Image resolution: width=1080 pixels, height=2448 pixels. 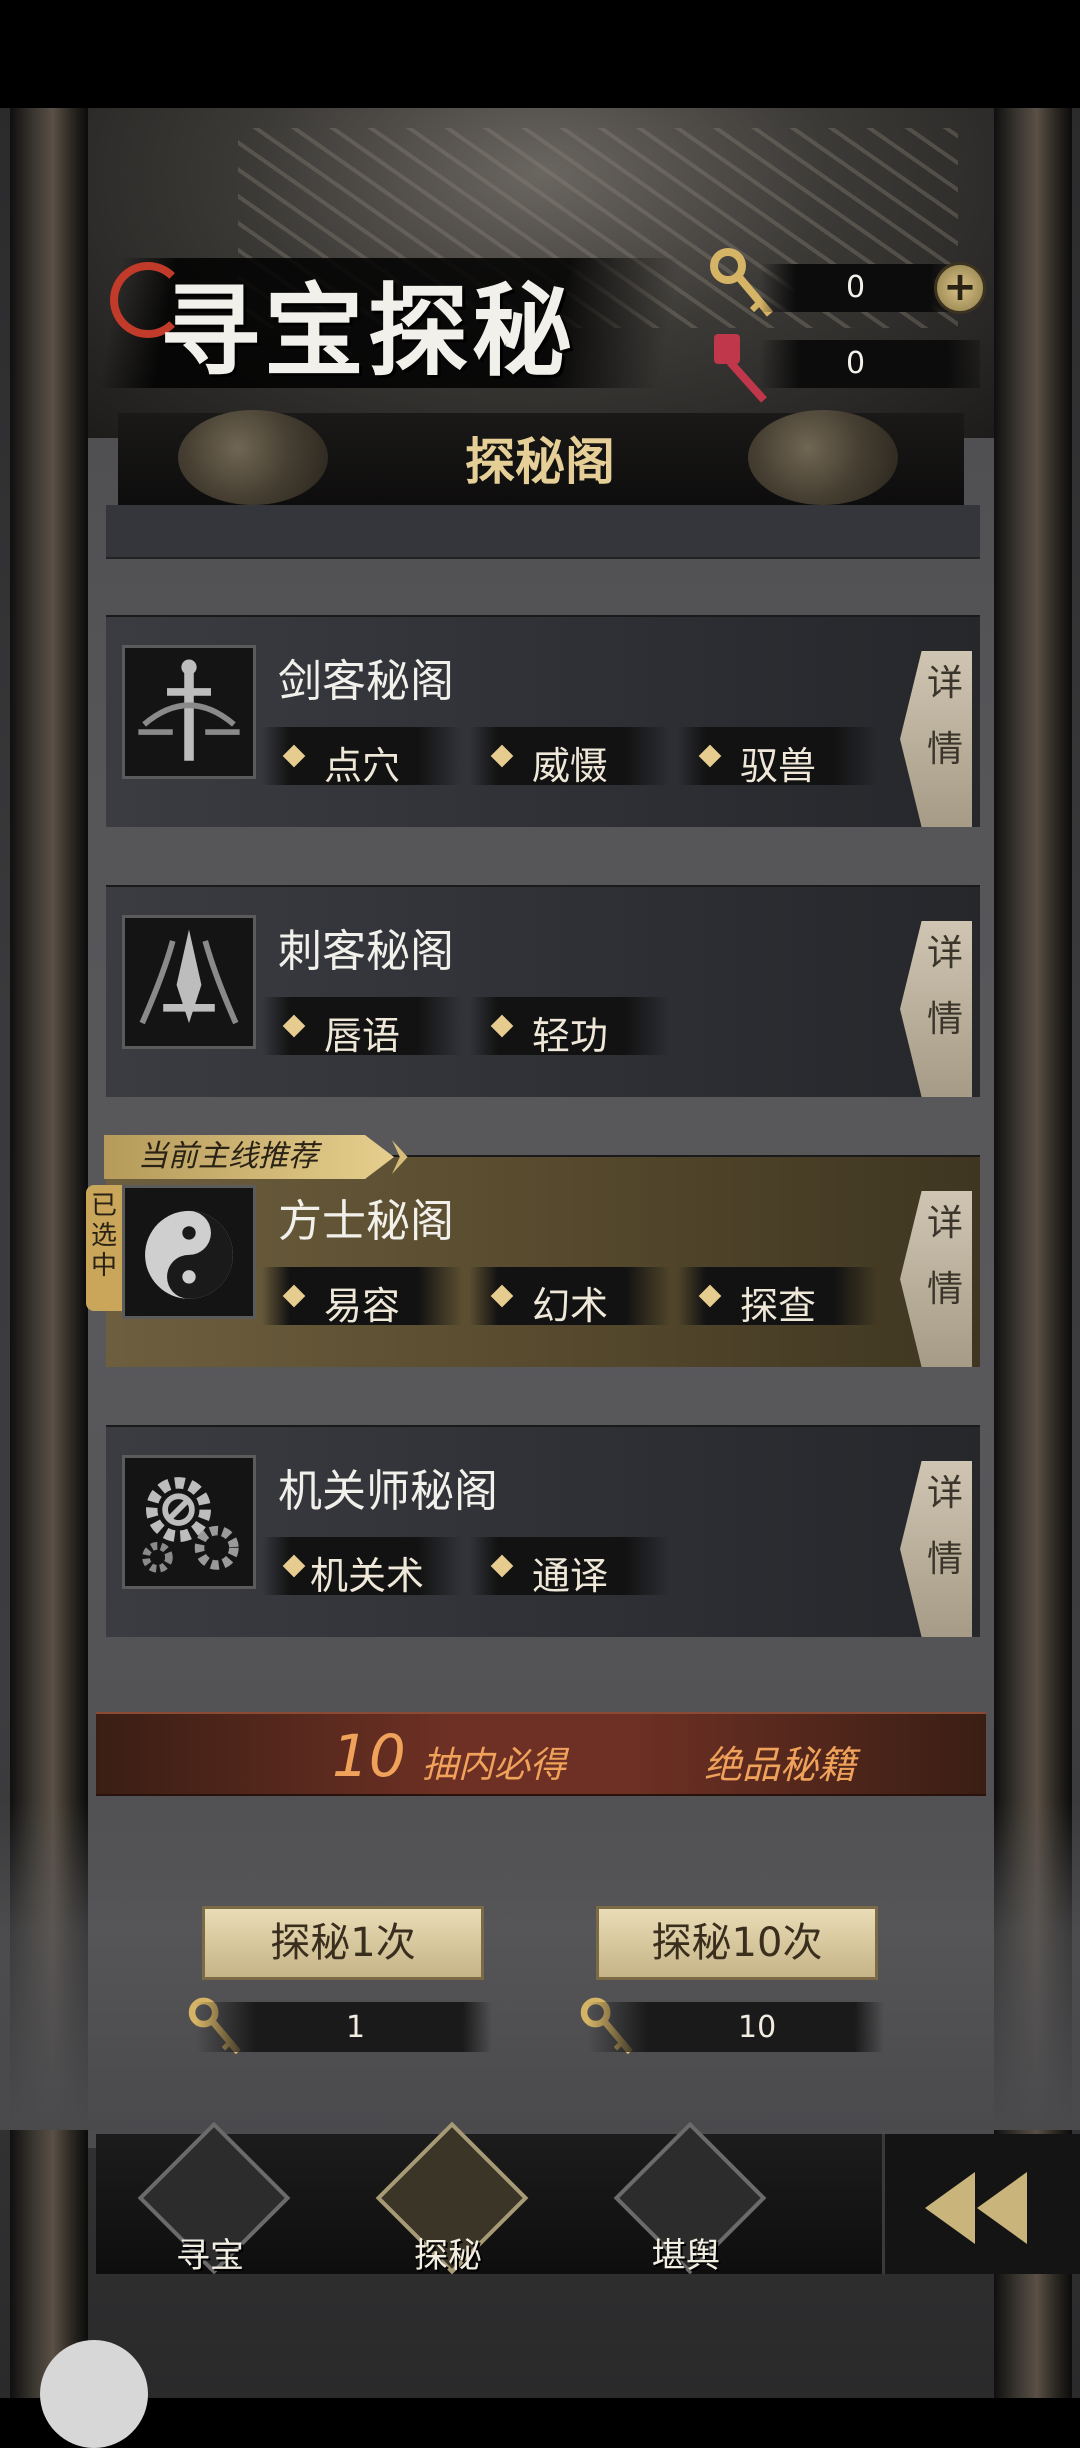 What do you see at coordinates (104, 1248) in the screenshot?
I see `selected-badge: 已选中` at bounding box center [104, 1248].